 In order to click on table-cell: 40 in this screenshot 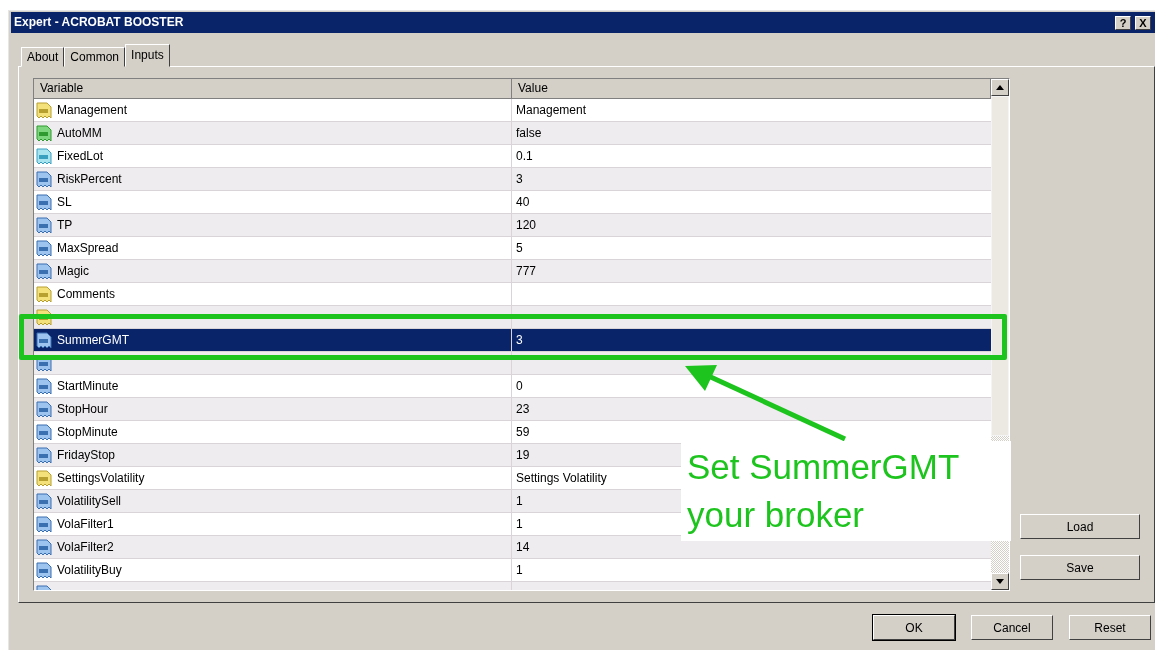, I will do `click(523, 202)`.